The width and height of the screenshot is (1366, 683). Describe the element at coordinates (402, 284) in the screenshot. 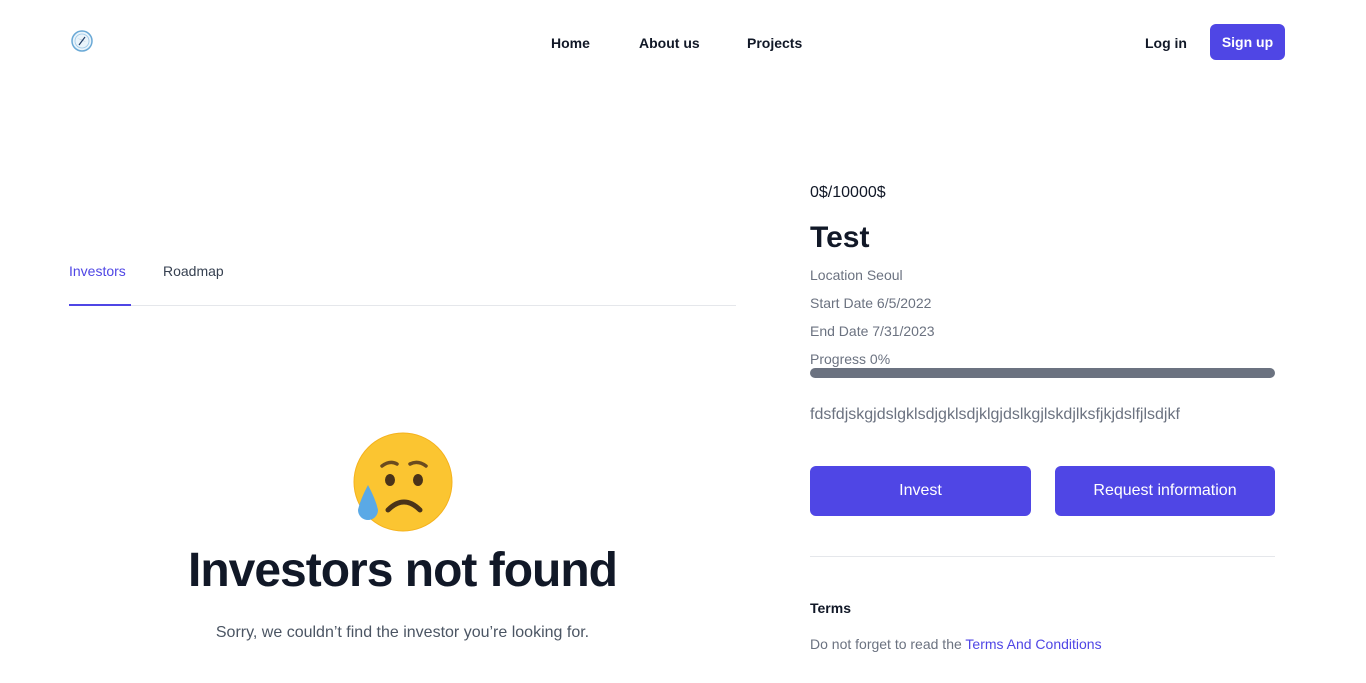

I see `tab-bar: Investors Roadmap` at that location.